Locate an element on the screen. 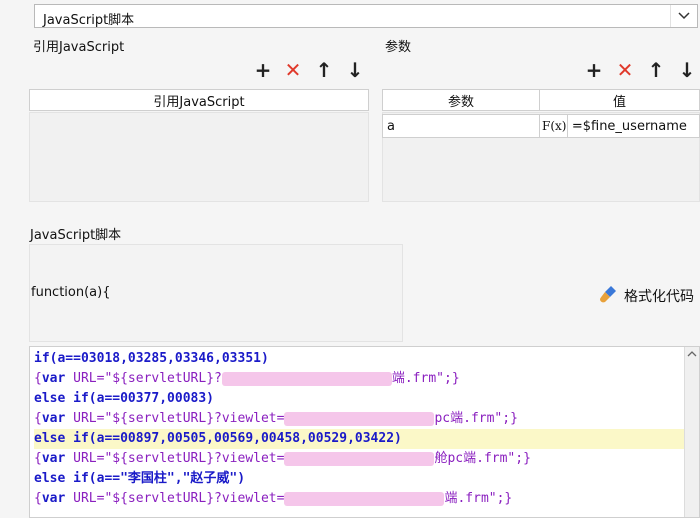  params-label: 参数 is located at coordinates (398, 47).